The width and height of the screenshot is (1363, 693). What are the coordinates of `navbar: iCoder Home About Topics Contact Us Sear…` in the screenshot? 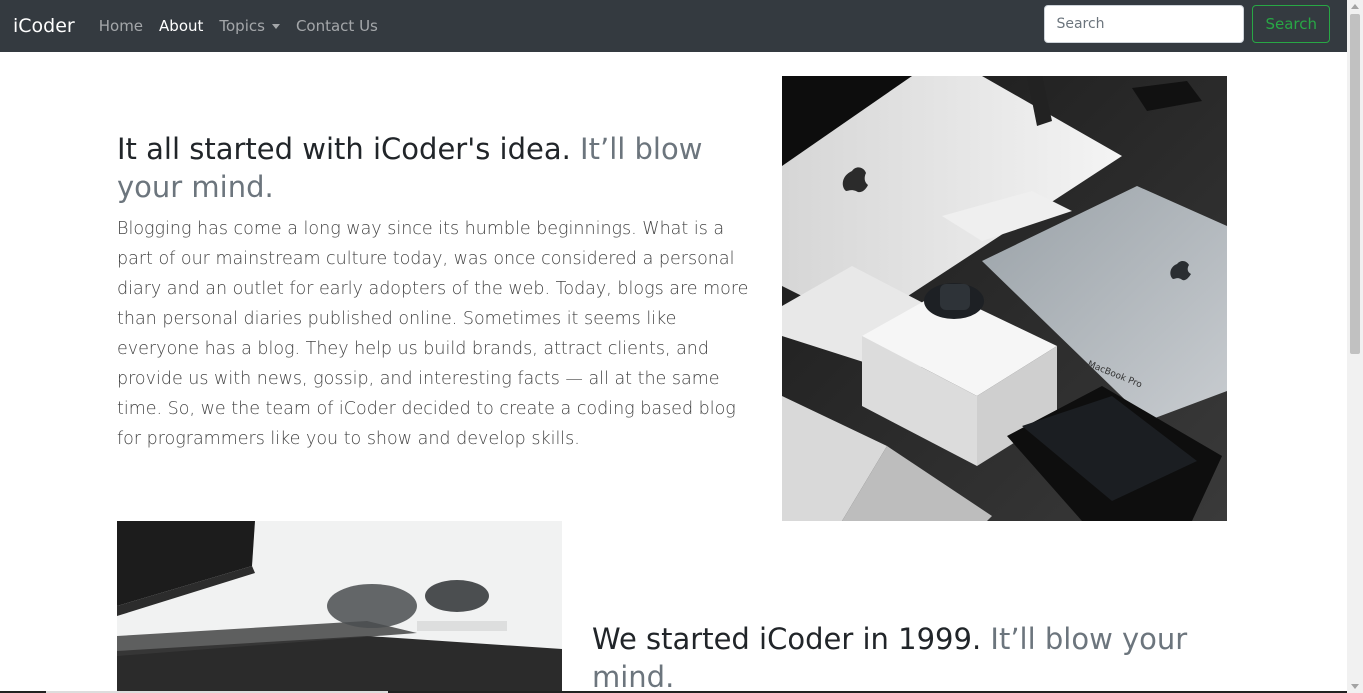 It's located at (673, 26).